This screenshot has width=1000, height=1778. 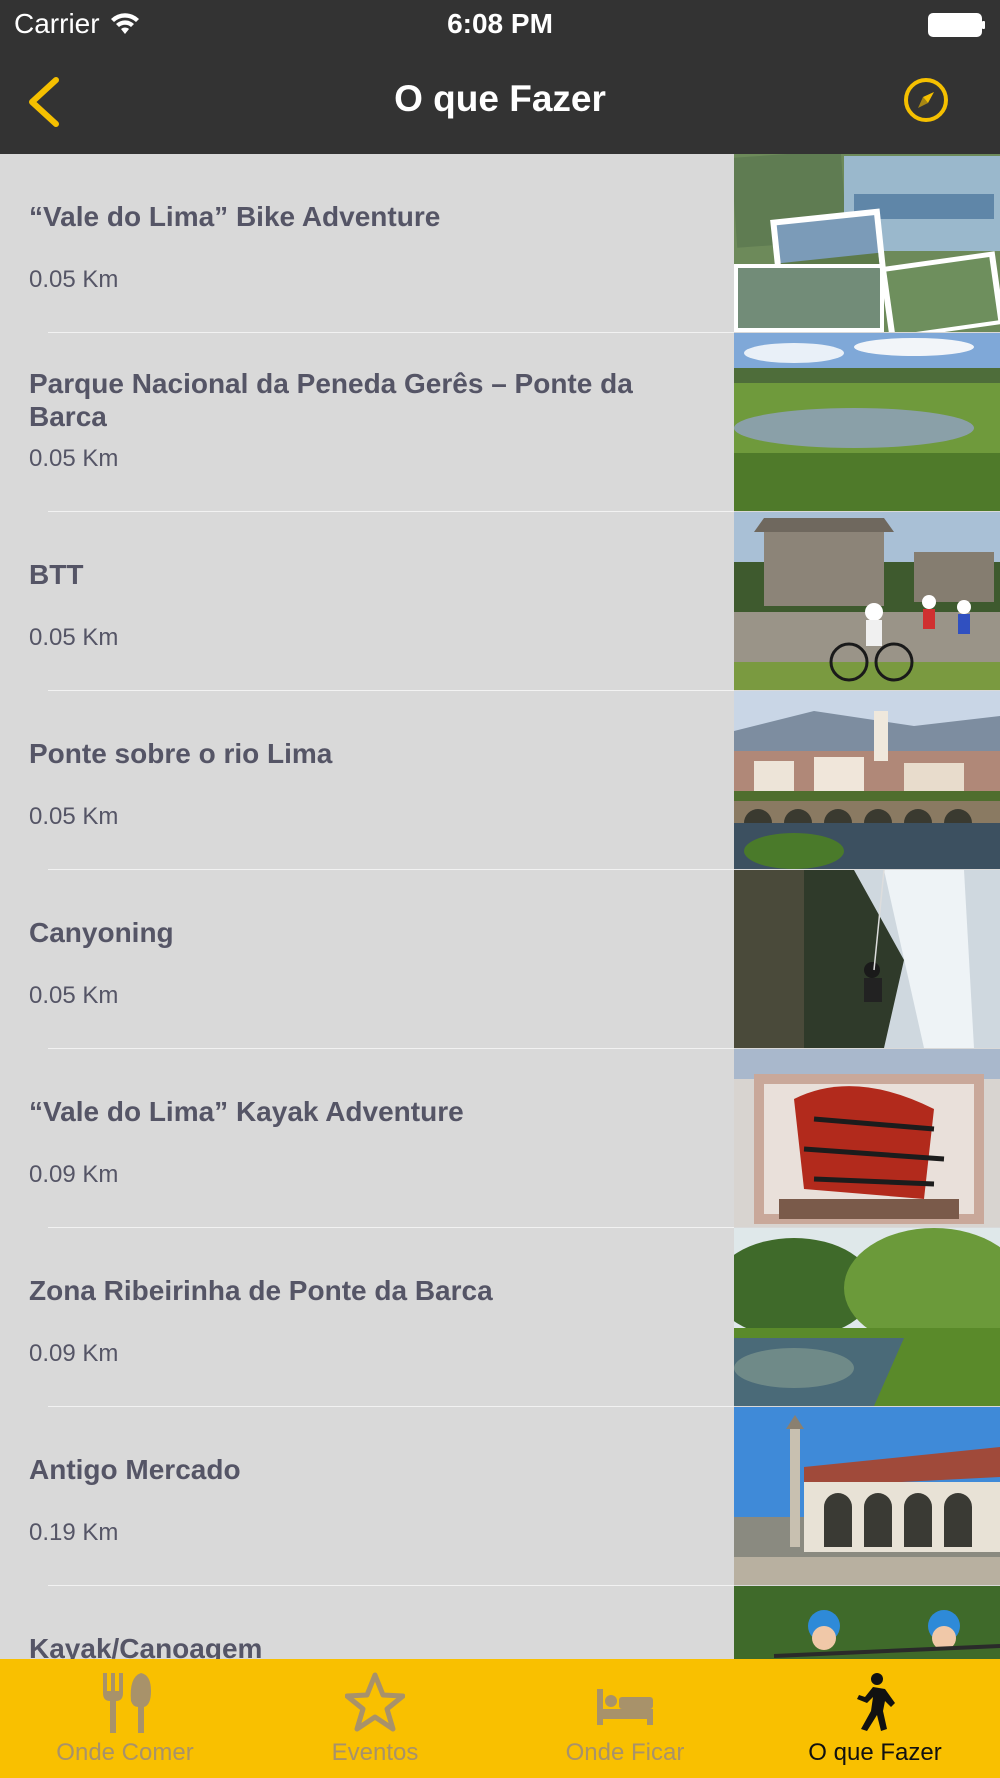 What do you see at coordinates (500, 77) in the screenshot?
I see `navigation-bar: Carrier 6:08 PM O que Fazer` at bounding box center [500, 77].